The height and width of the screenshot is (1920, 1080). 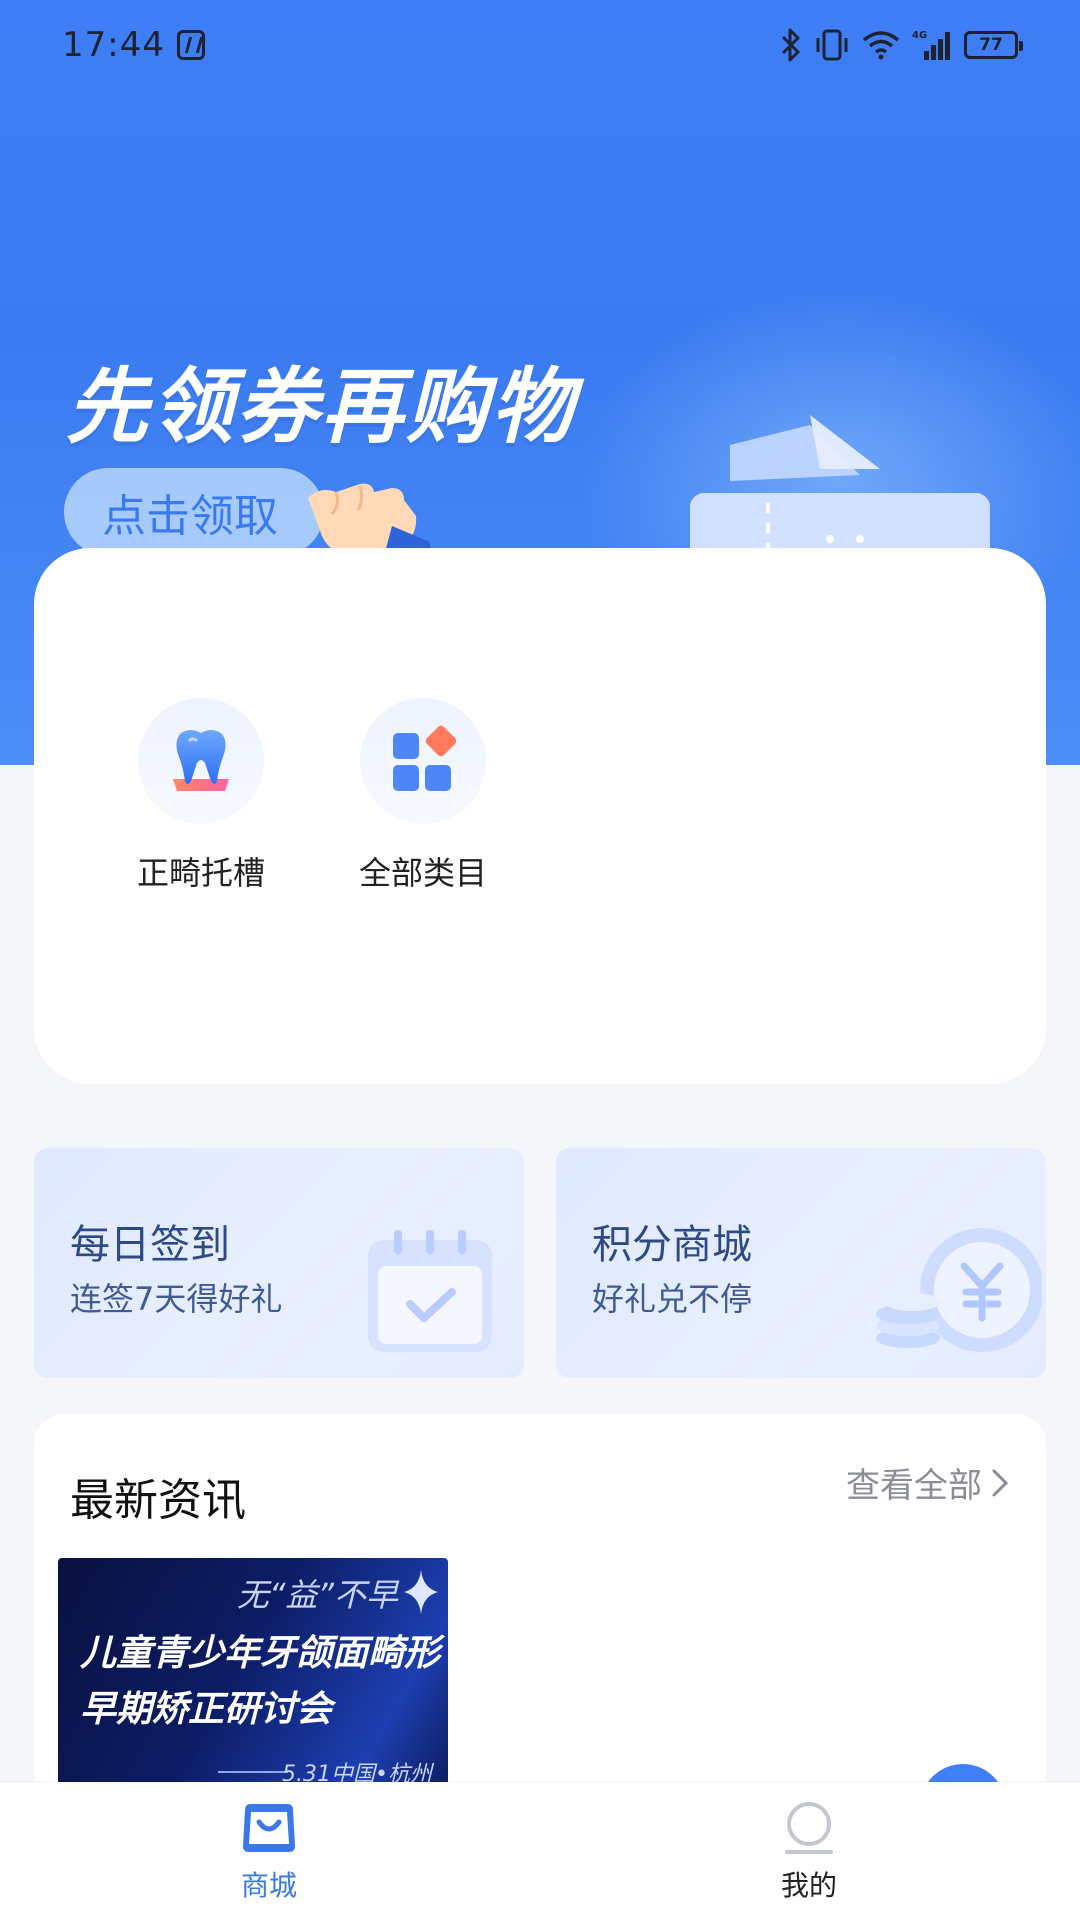 What do you see at coordinates (672, 1245) in the screenshot?
I see `points-mall-title: 积分商城` at bounding box center [672, 1245].